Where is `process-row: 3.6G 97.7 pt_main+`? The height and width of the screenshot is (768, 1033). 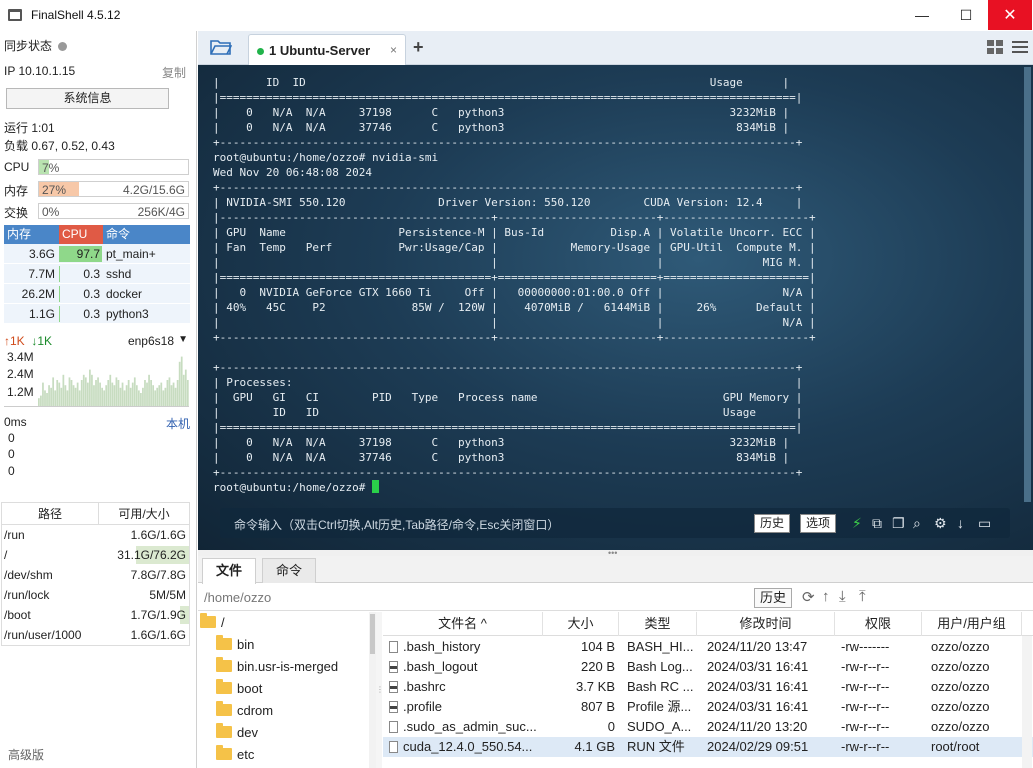
process-row: 3.6G 97.7 pt_main+ is located at coordinates (97, 254).